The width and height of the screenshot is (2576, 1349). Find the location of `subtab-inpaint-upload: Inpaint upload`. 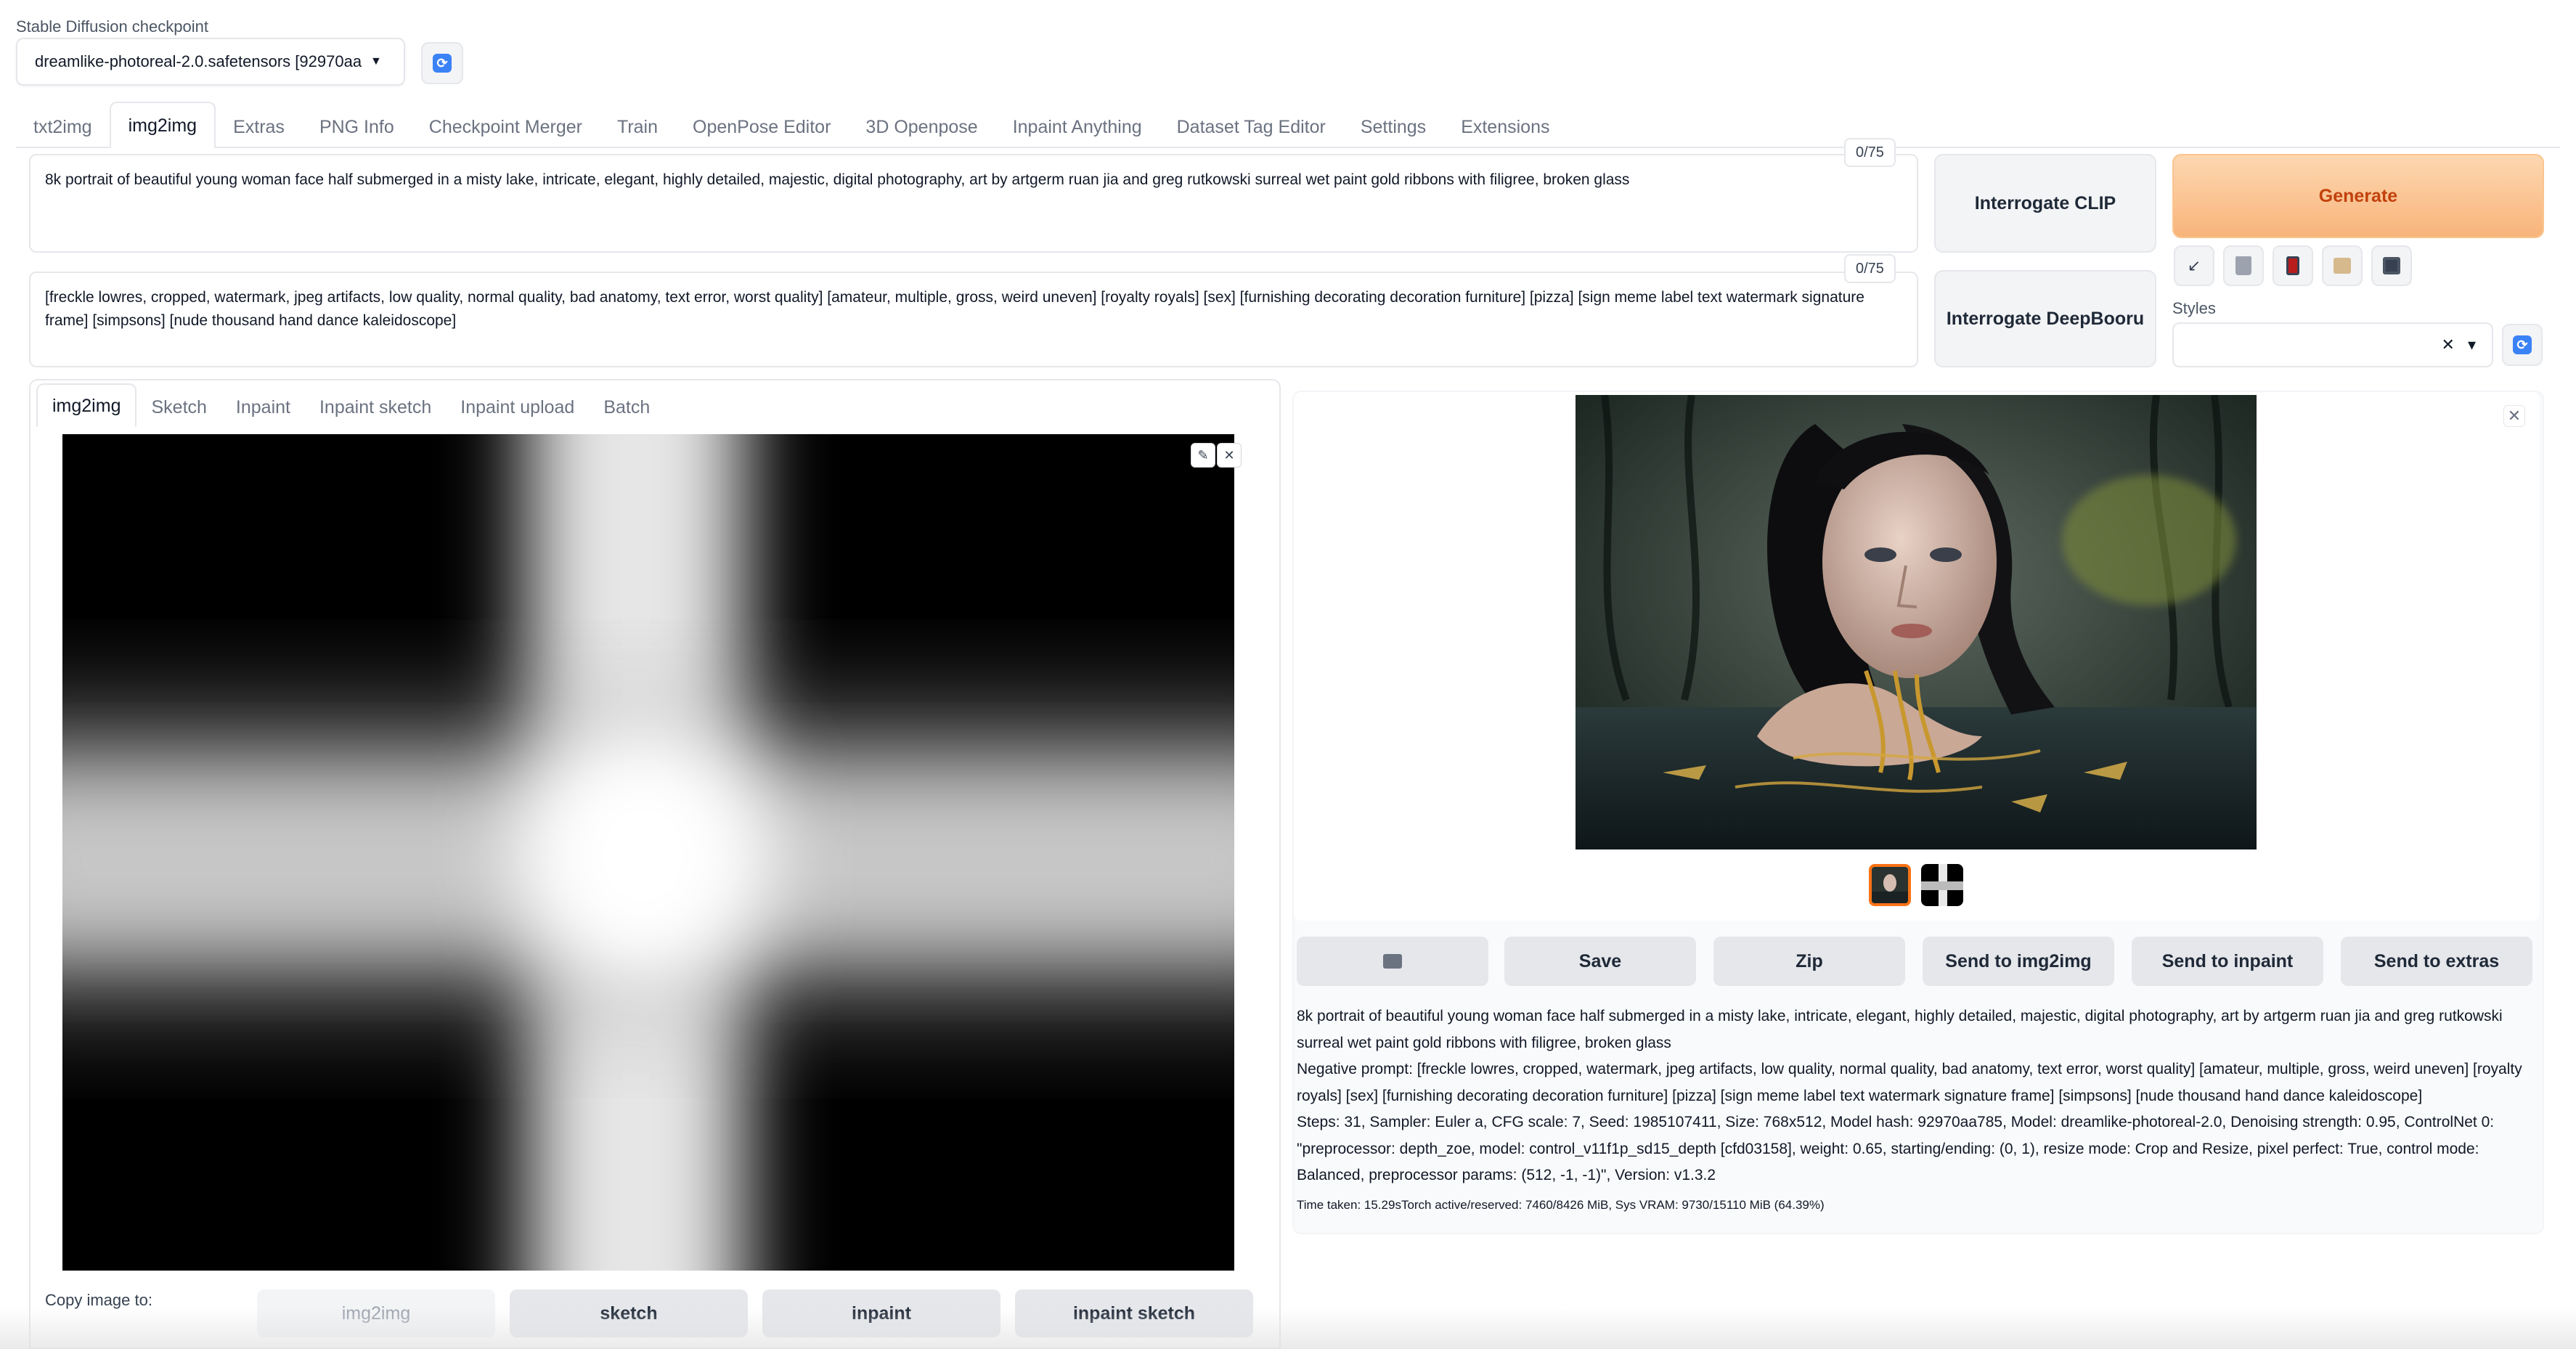

subtab-inpaint-upload: Inpaint upload is located at coordinates (517, 407).